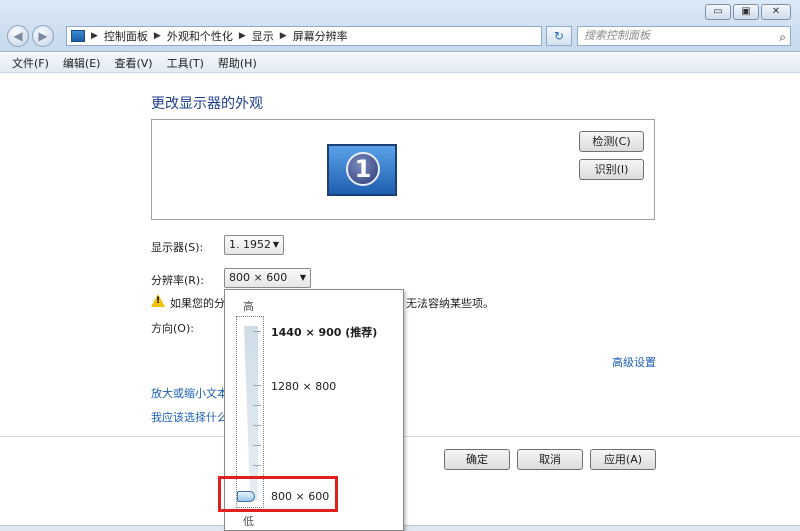 This screenshot has width=800, height=531. Describe the element at coordinates (30, 63) in the screenshot. I see `menu-file: 文件(F)` at that location.